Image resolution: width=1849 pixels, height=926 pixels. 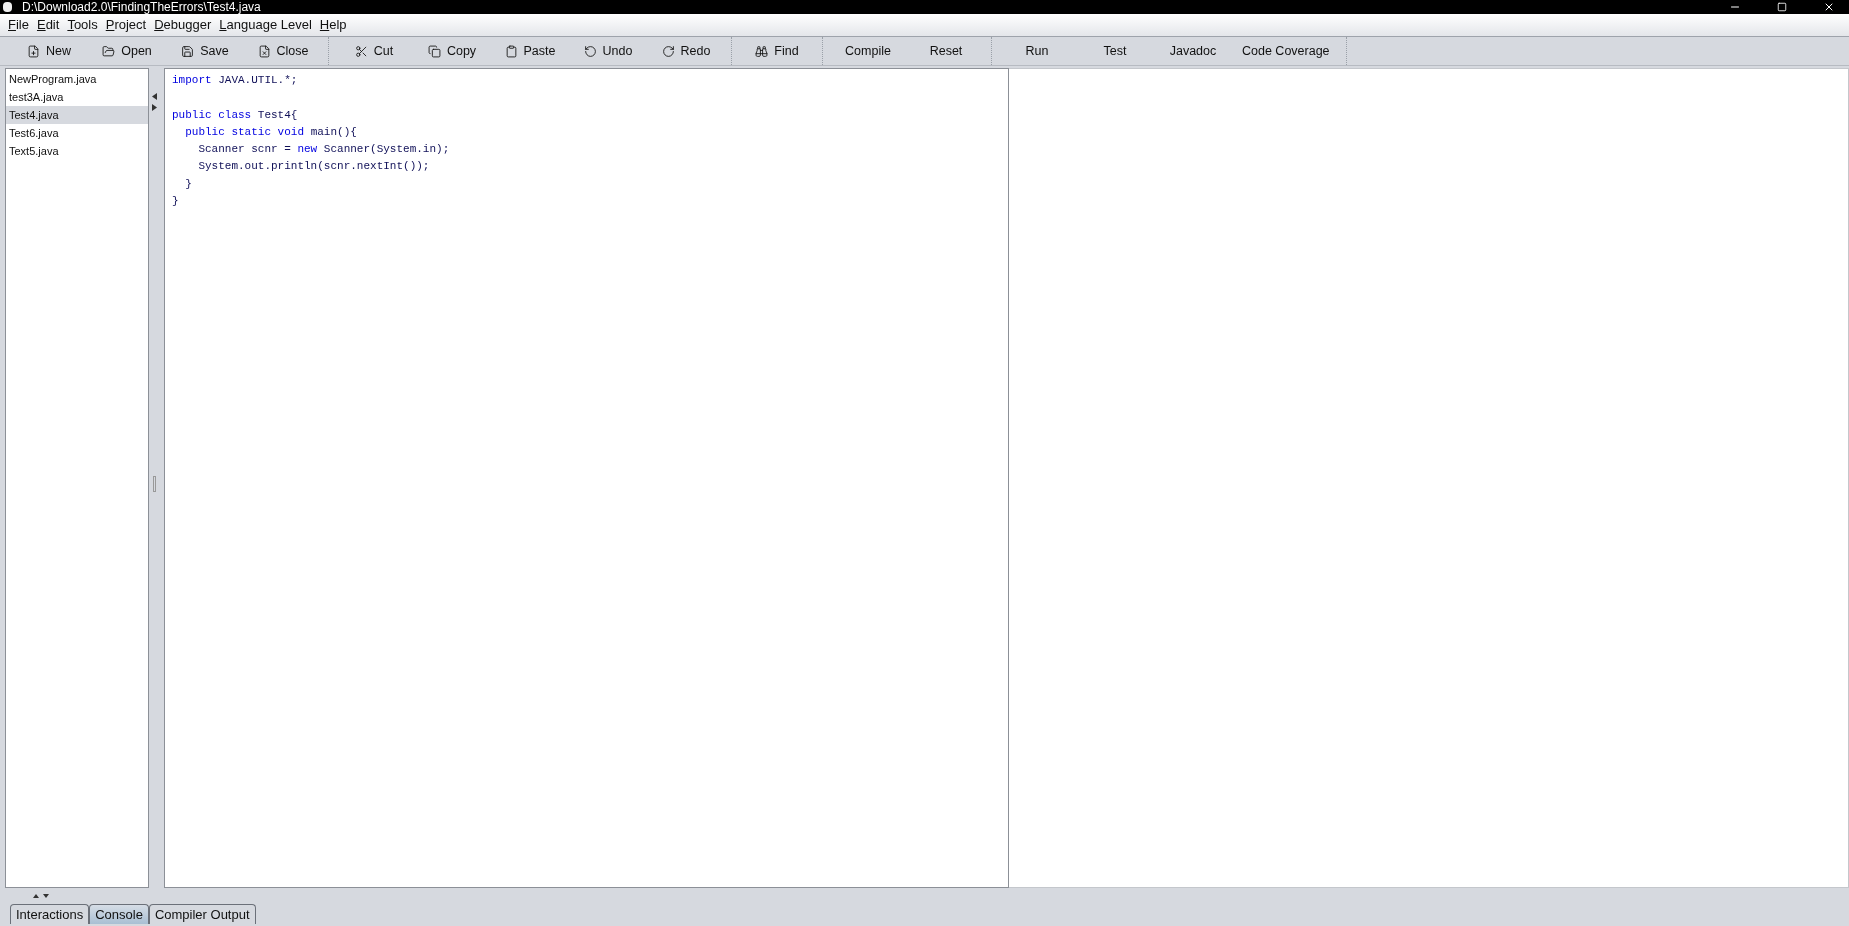 I want to click on code-line: public static void main(){, so click(x=270, y=132).